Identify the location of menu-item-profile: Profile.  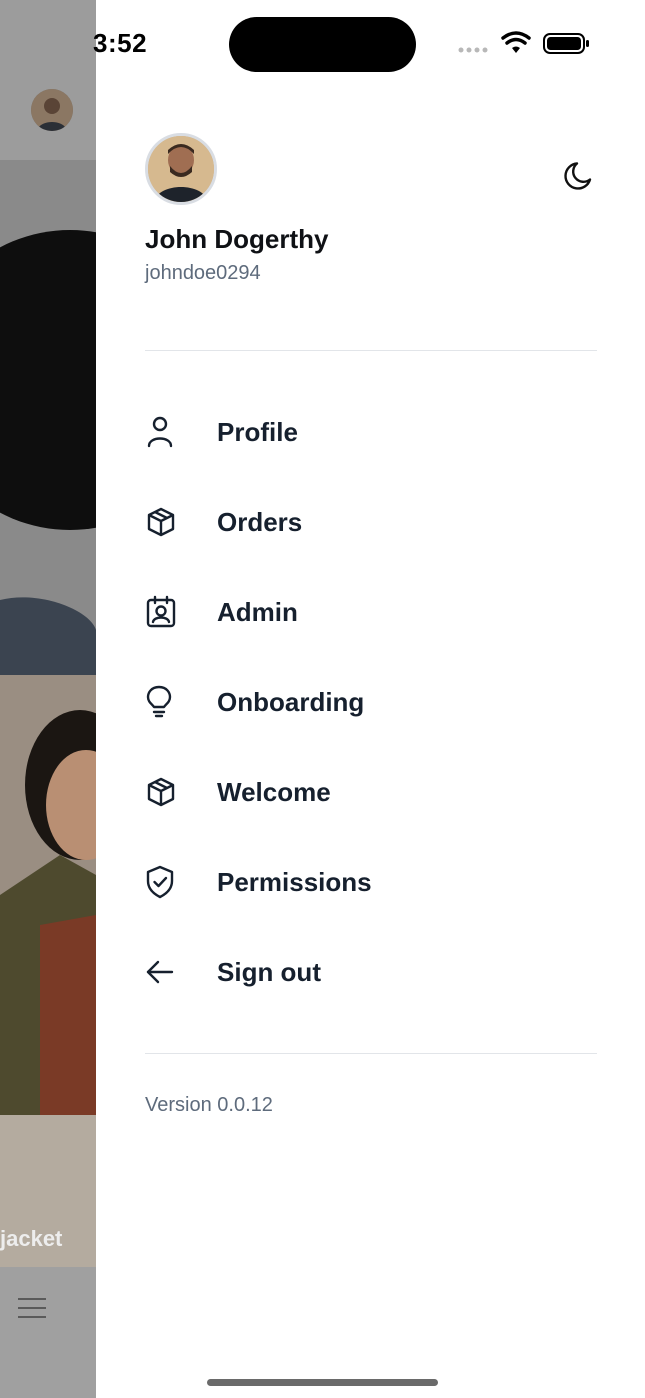
(370, 432).